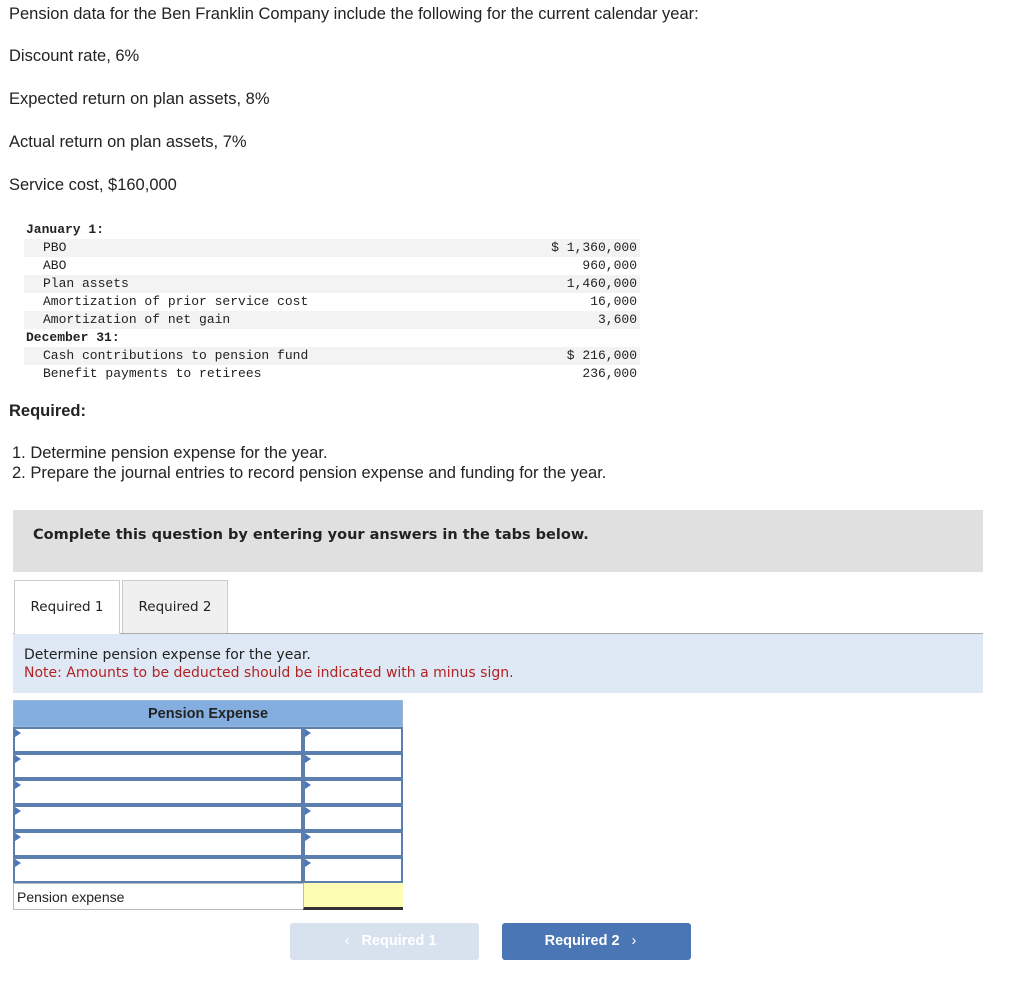 Image resolution: width=1024 pixels, height=981 pixels. Describe the element at coordinates (208, 713) in the screenshot. I see `pension-expense-header: Pension Expense` at that location.